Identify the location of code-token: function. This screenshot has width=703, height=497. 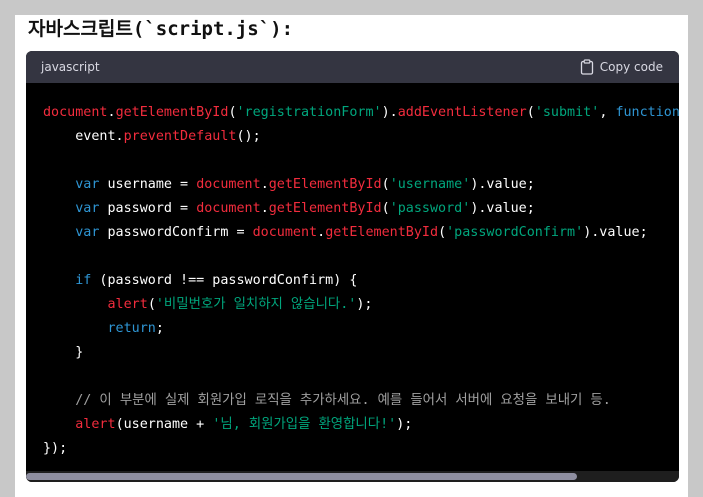
(647, 112).